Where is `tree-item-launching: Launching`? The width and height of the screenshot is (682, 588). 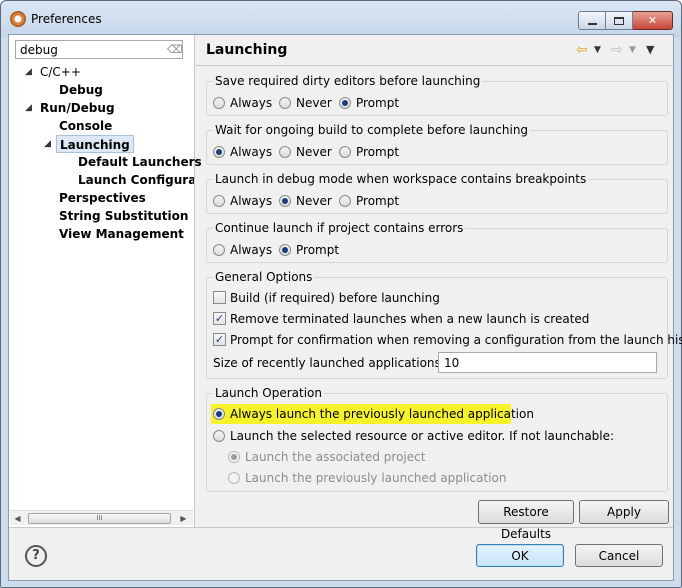 tree-item-launching: Launching is located at coordinates (95, 144).